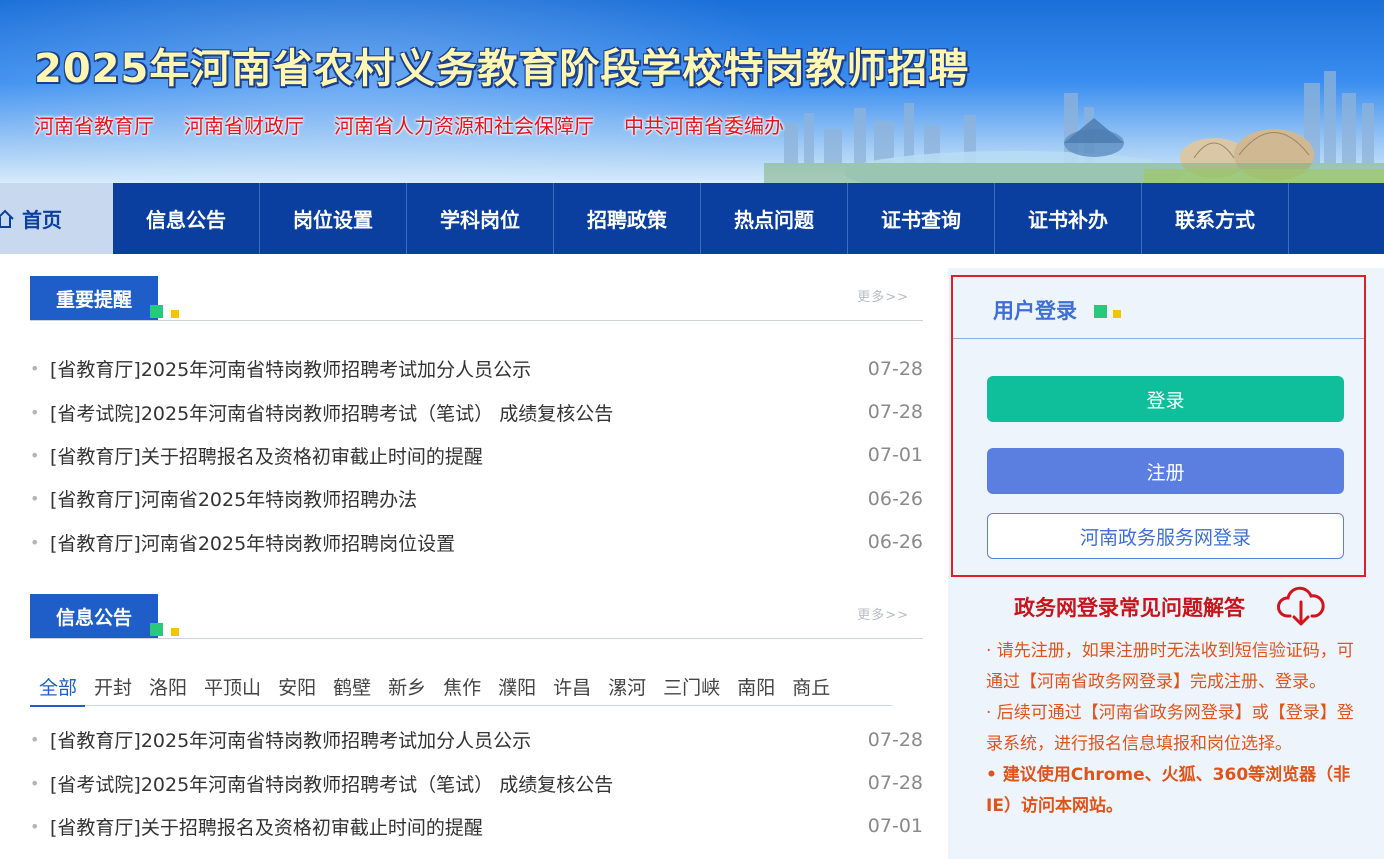 Image resolution: width=1384 pixels, height=859 pixels. What do you see at coordinates (626, 688) in the screenshot?
I see `tab-city: 漯河` at bounding box center [626, 688].